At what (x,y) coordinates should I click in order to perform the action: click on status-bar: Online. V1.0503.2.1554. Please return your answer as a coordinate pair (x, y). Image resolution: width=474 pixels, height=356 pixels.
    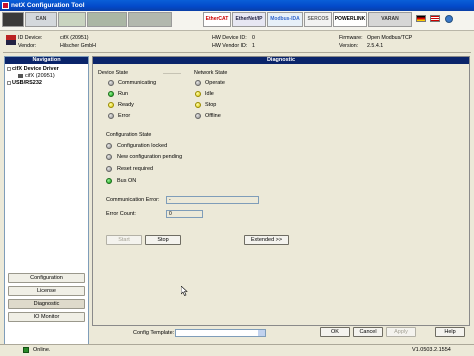
    Looking at the image, I should click on (237, 350).